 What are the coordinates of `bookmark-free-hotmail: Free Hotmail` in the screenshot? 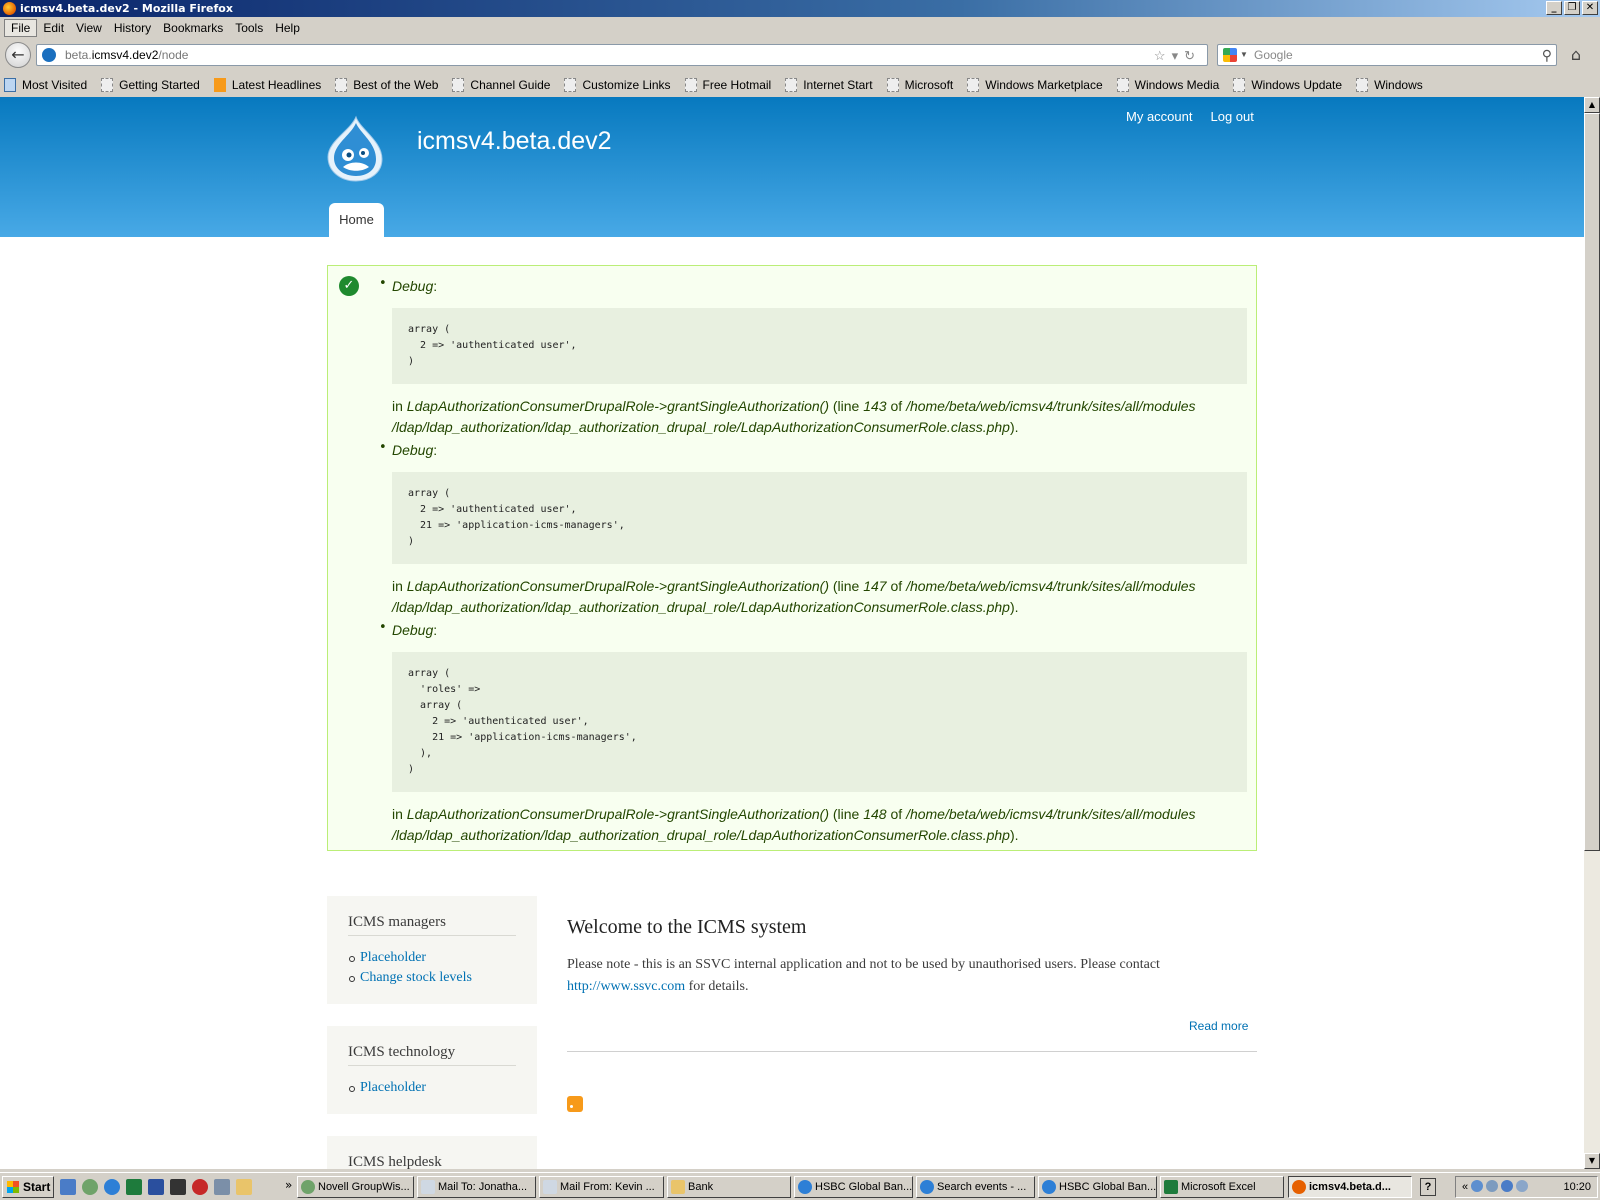 It's located at (727, 85).